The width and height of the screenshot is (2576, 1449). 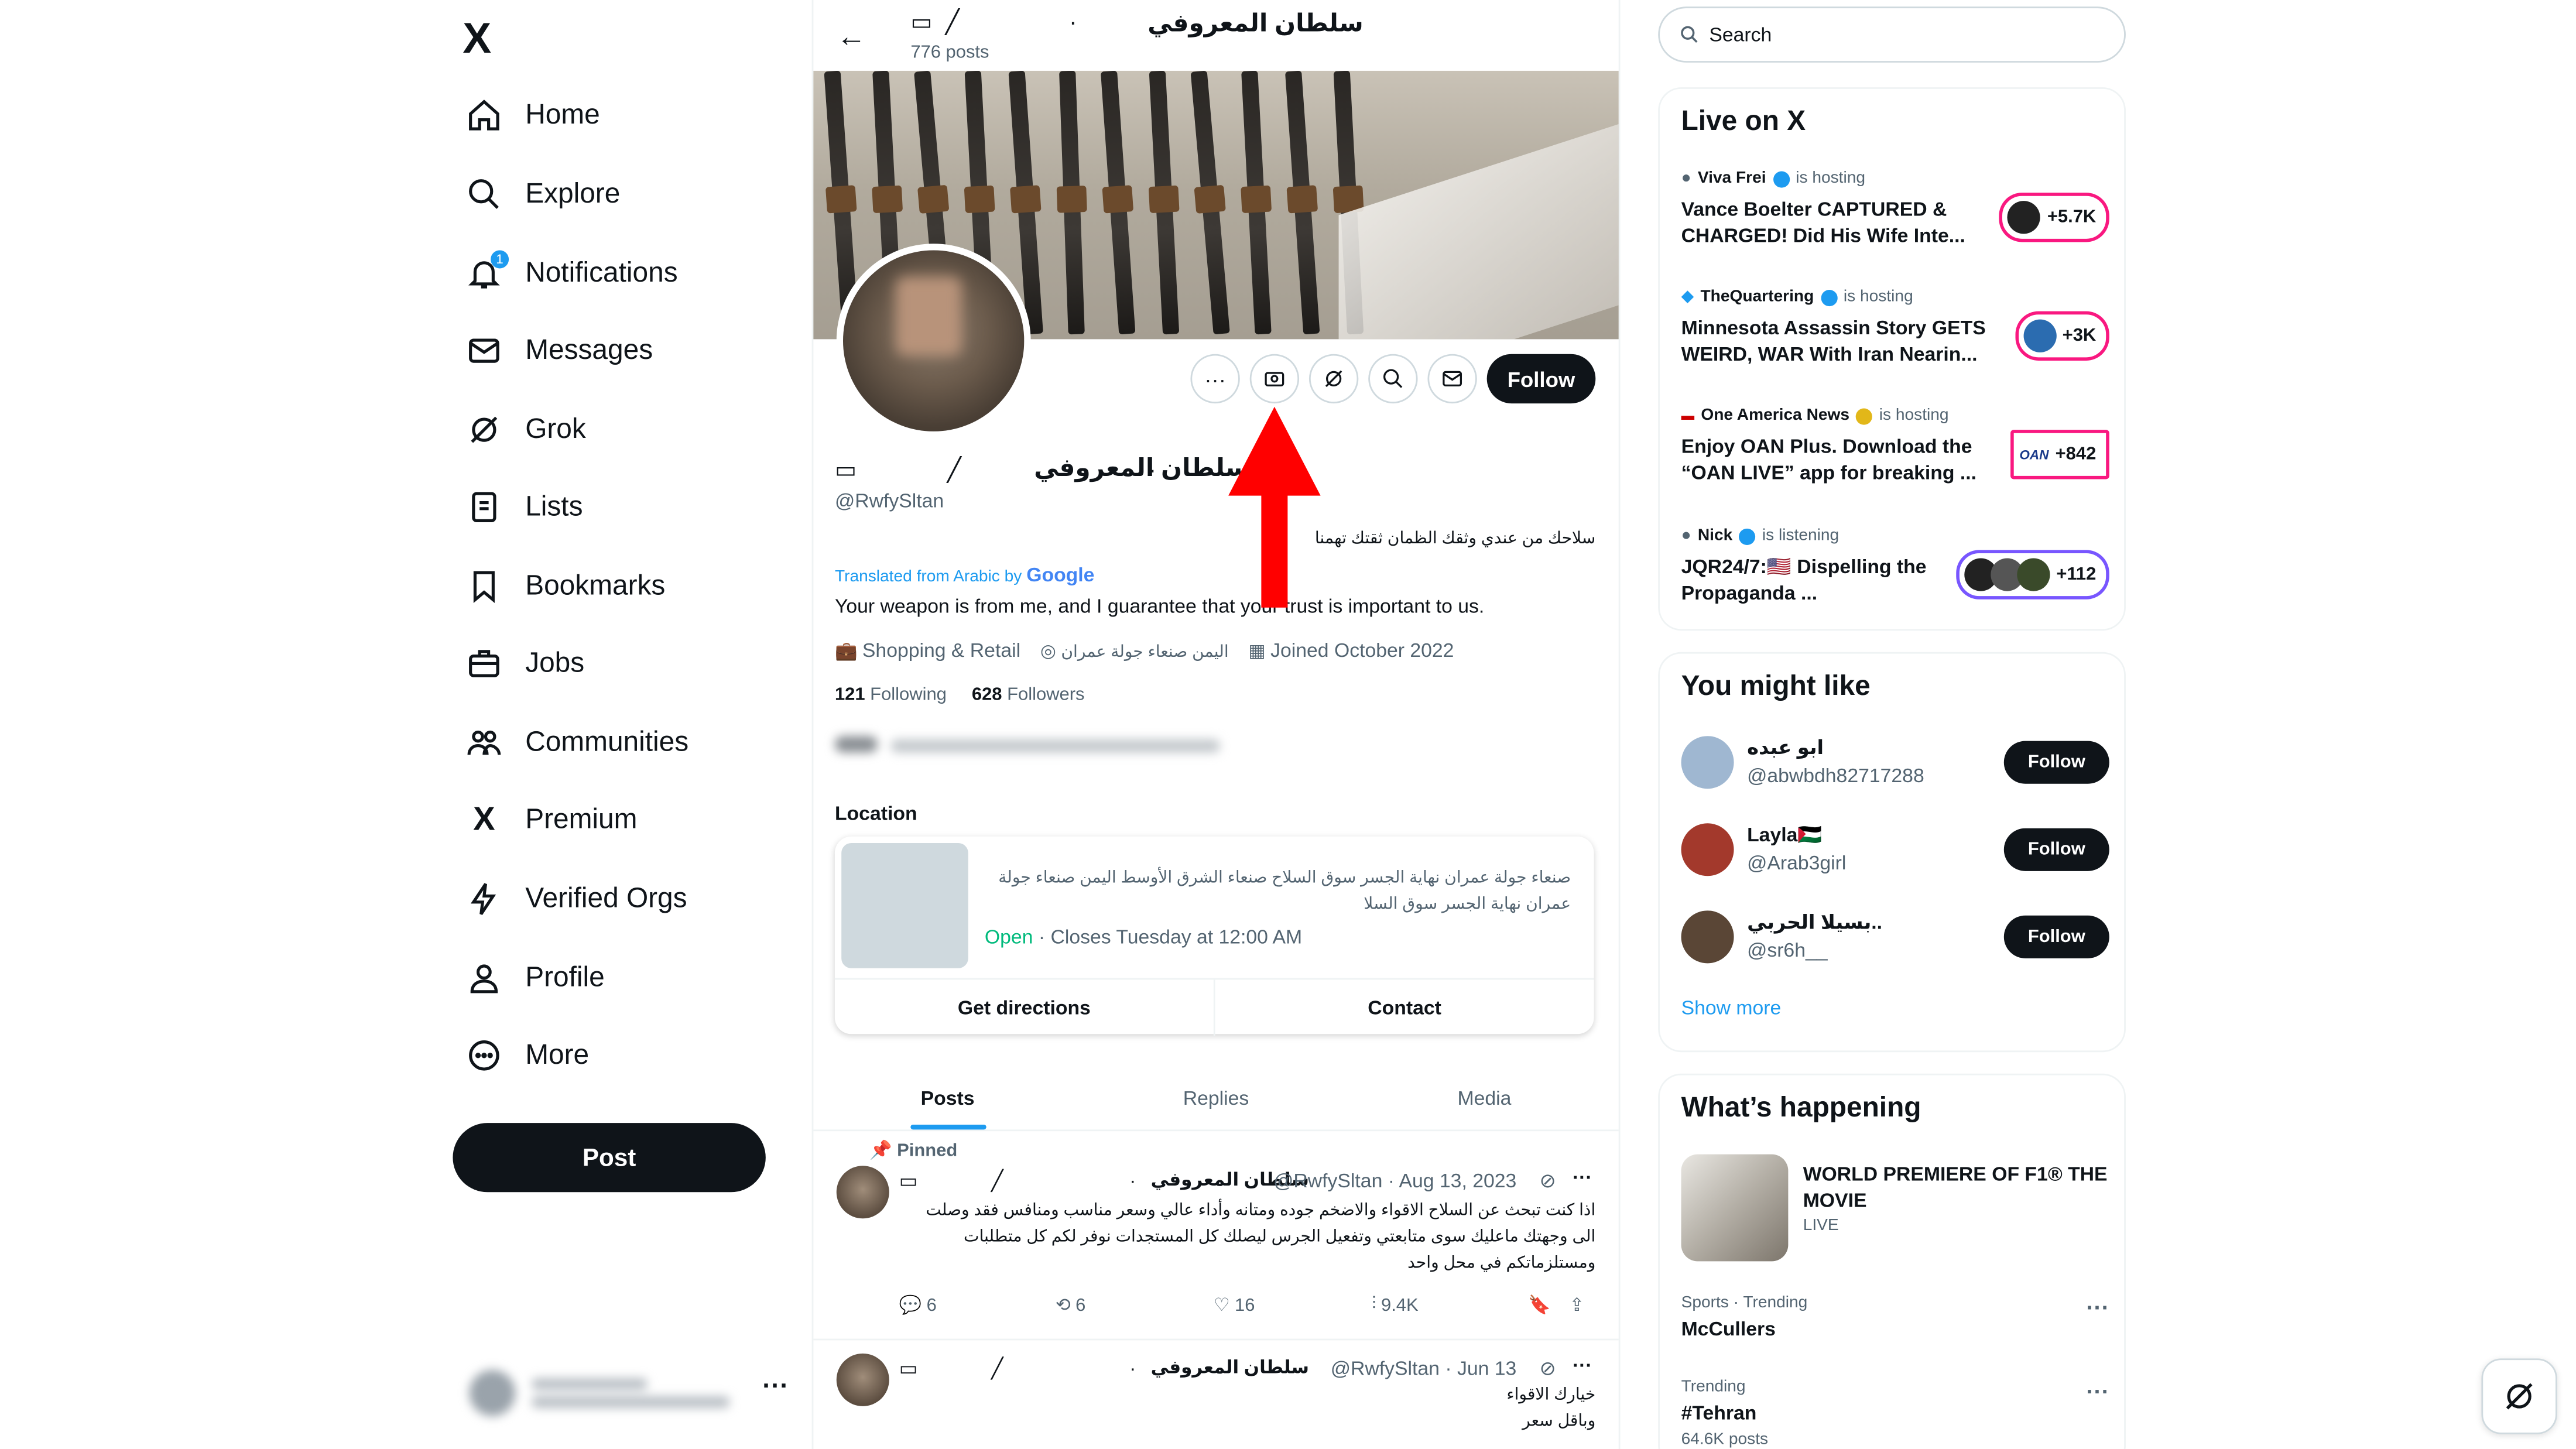 What do you see at coordinates (524, 507) in the screenshot?
I see `nav-lists: Lists` at bounding box center [524, 507].